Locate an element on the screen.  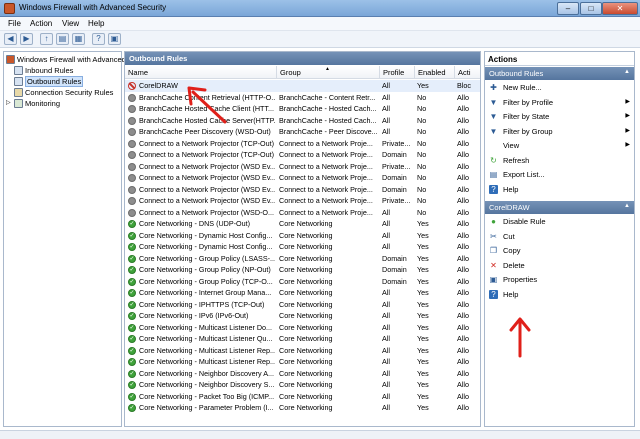
column-enabled: Enabled is located at coordinates (435, 72).